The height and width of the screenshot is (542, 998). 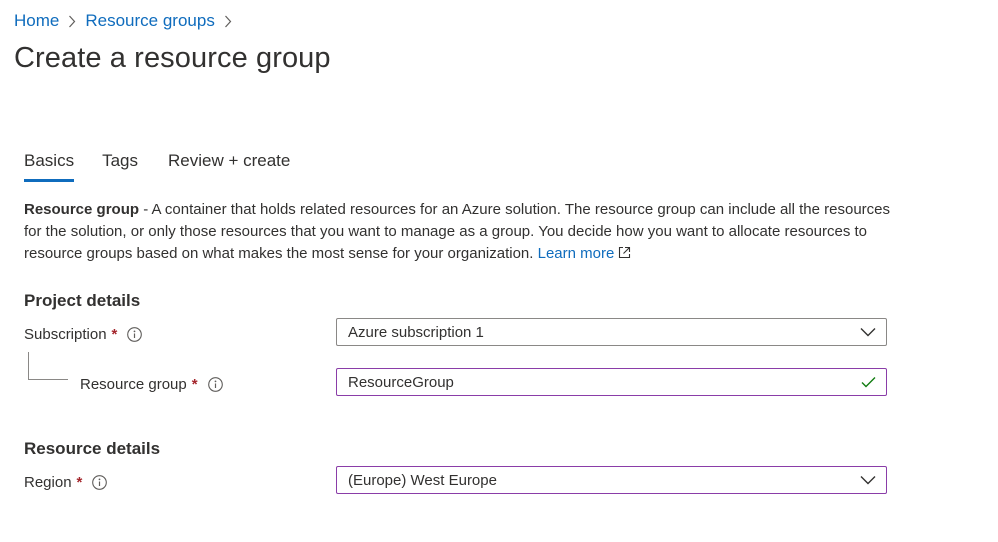 I want to click on tab-basics: Basics, so click(x=49, y=166).